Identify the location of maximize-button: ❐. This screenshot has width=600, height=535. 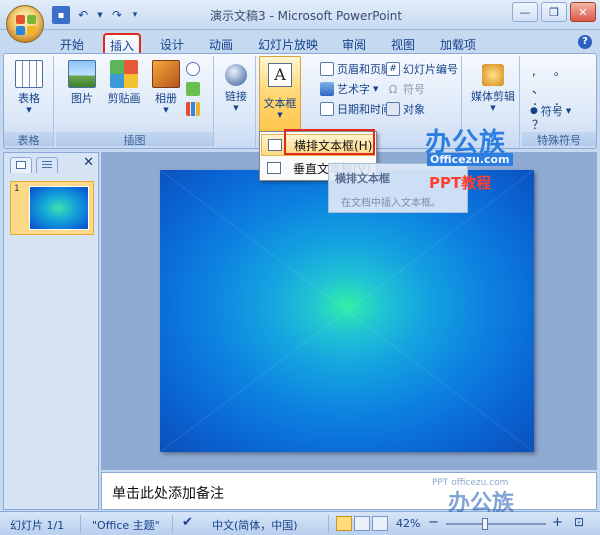
(554, 12).